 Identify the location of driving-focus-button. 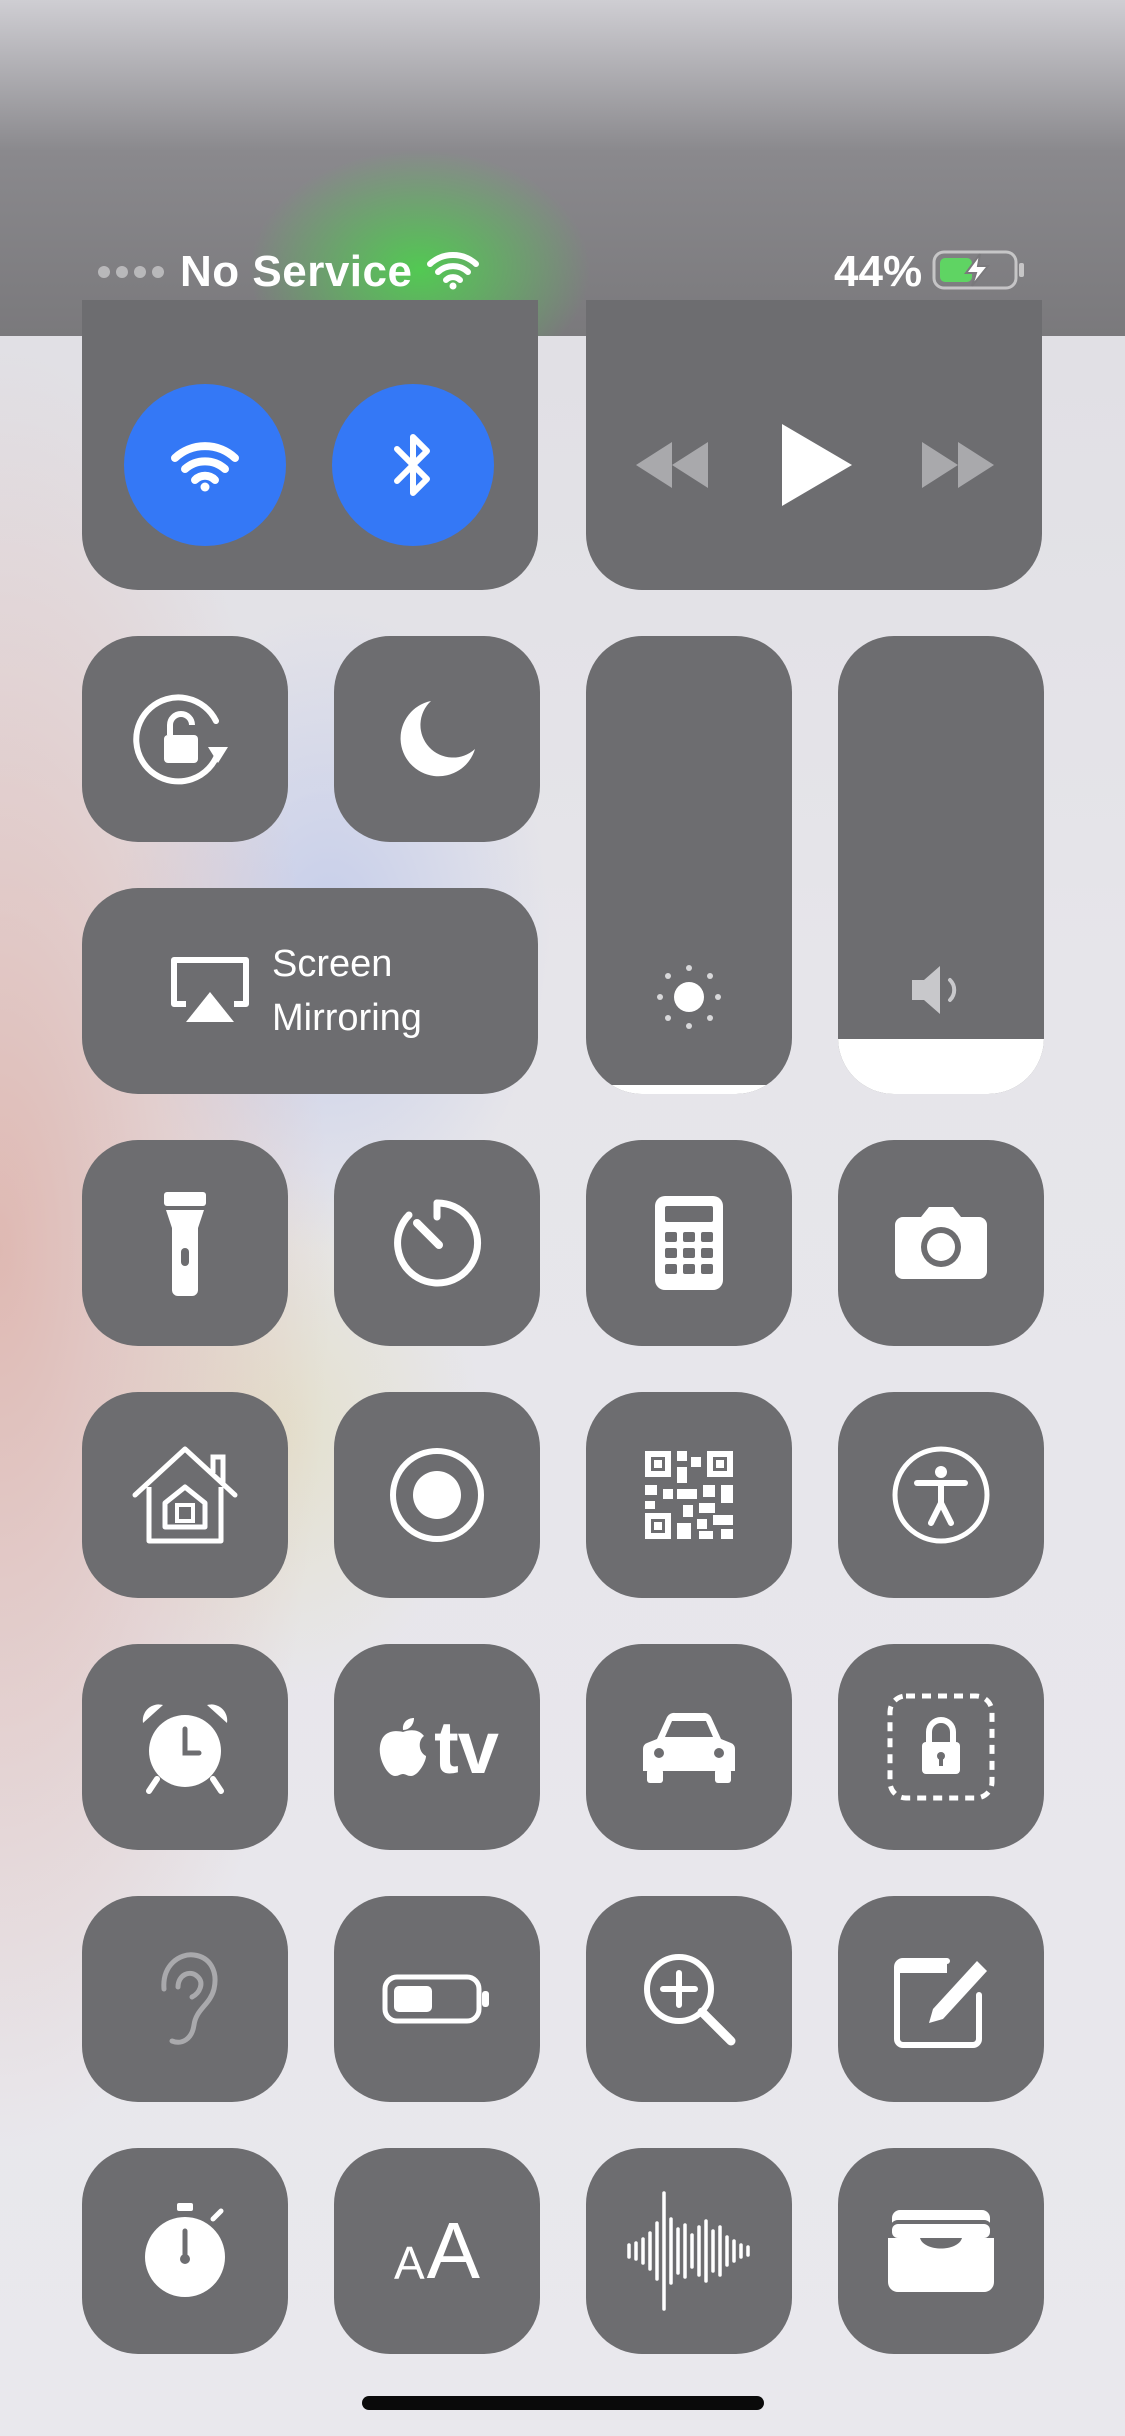
(689, 1747).